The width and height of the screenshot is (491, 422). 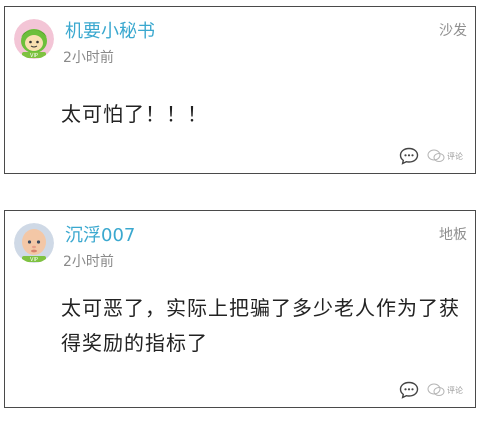 I want to click on floor-label: 地板, so click(x=453, y=235).